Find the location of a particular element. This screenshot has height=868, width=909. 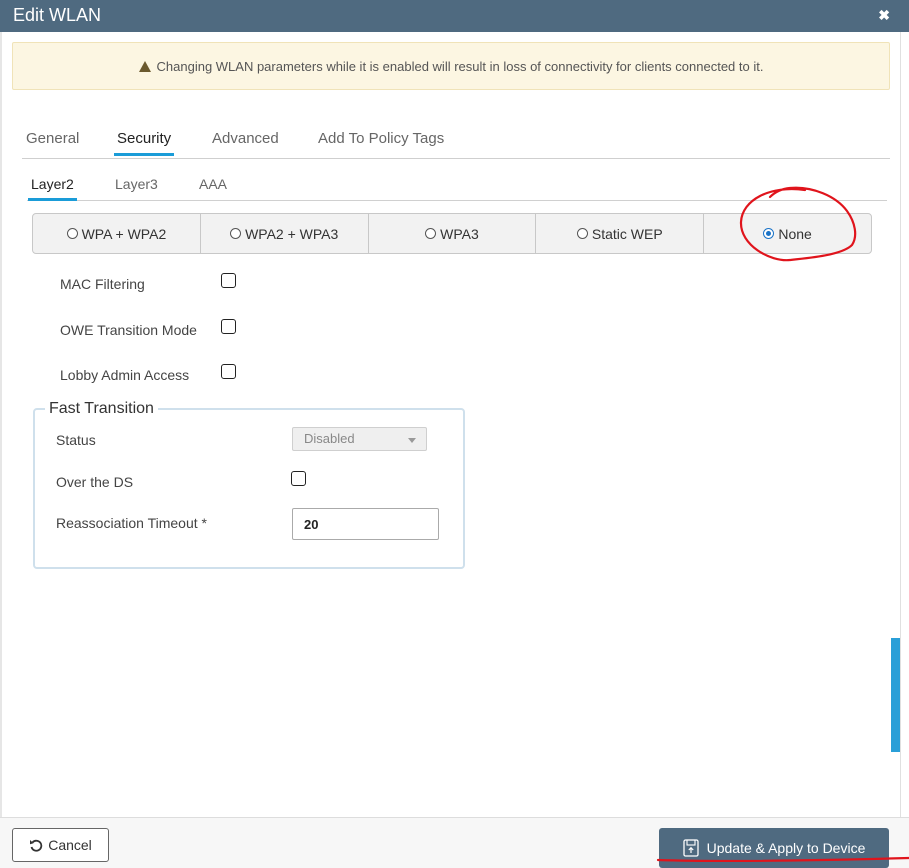

reassoc-timeout-label: Reassociation Timeout * is located at coordinates (131, 523).